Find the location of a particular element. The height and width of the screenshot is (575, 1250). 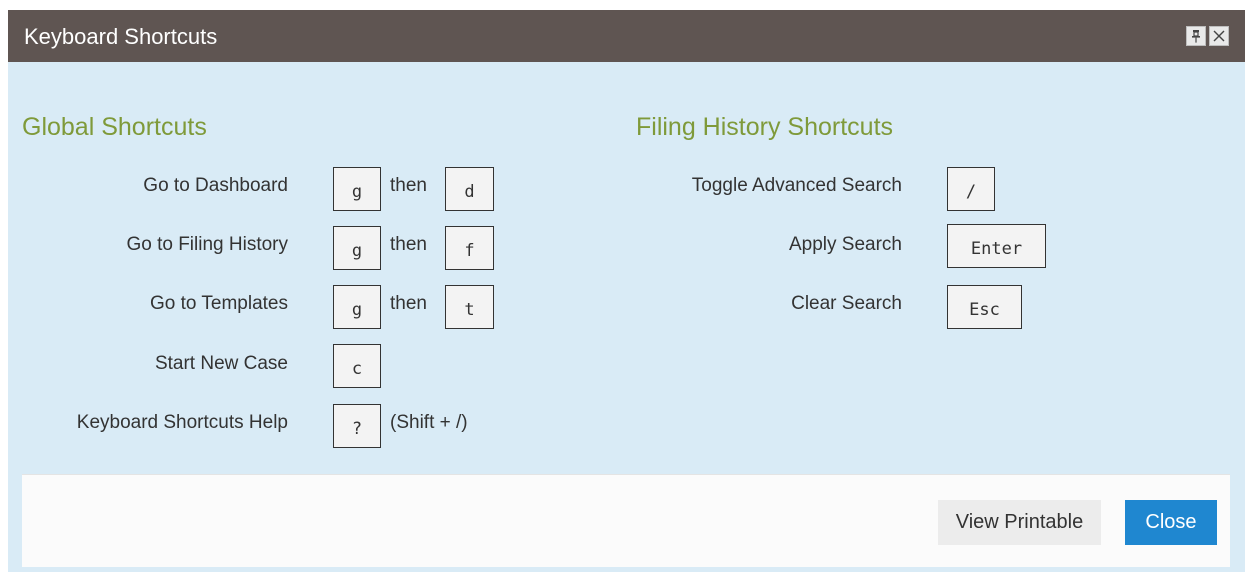

shortcut-key: Enter is located at coordinates (996, 246).